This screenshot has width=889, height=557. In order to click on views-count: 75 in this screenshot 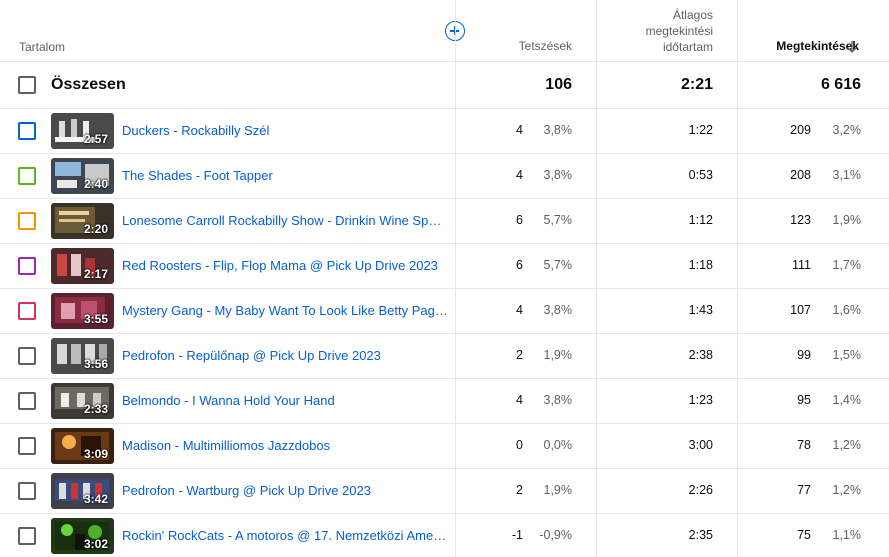, I will do `click(804, 535)`.